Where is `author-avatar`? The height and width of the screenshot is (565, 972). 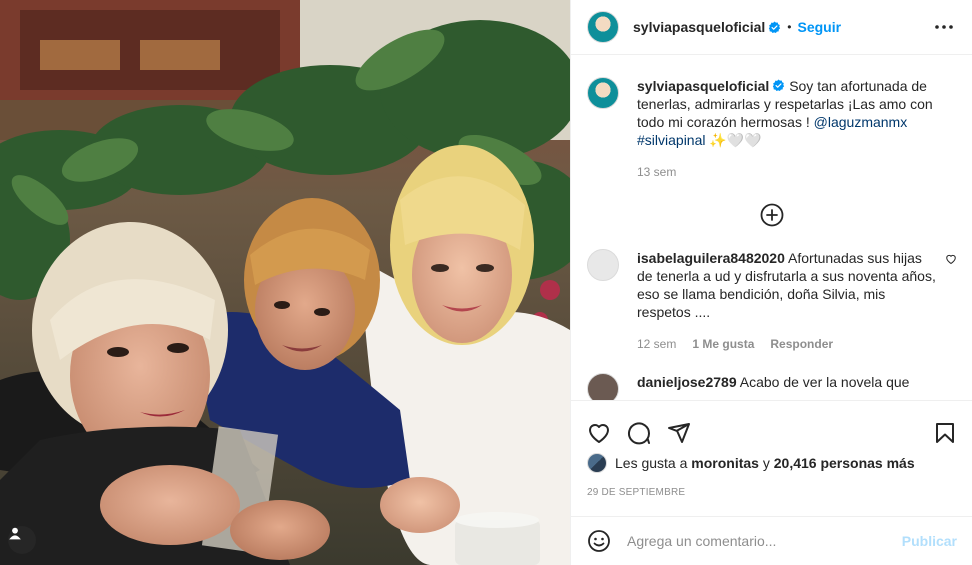 author-avatar is located at coordinates (603, 27).